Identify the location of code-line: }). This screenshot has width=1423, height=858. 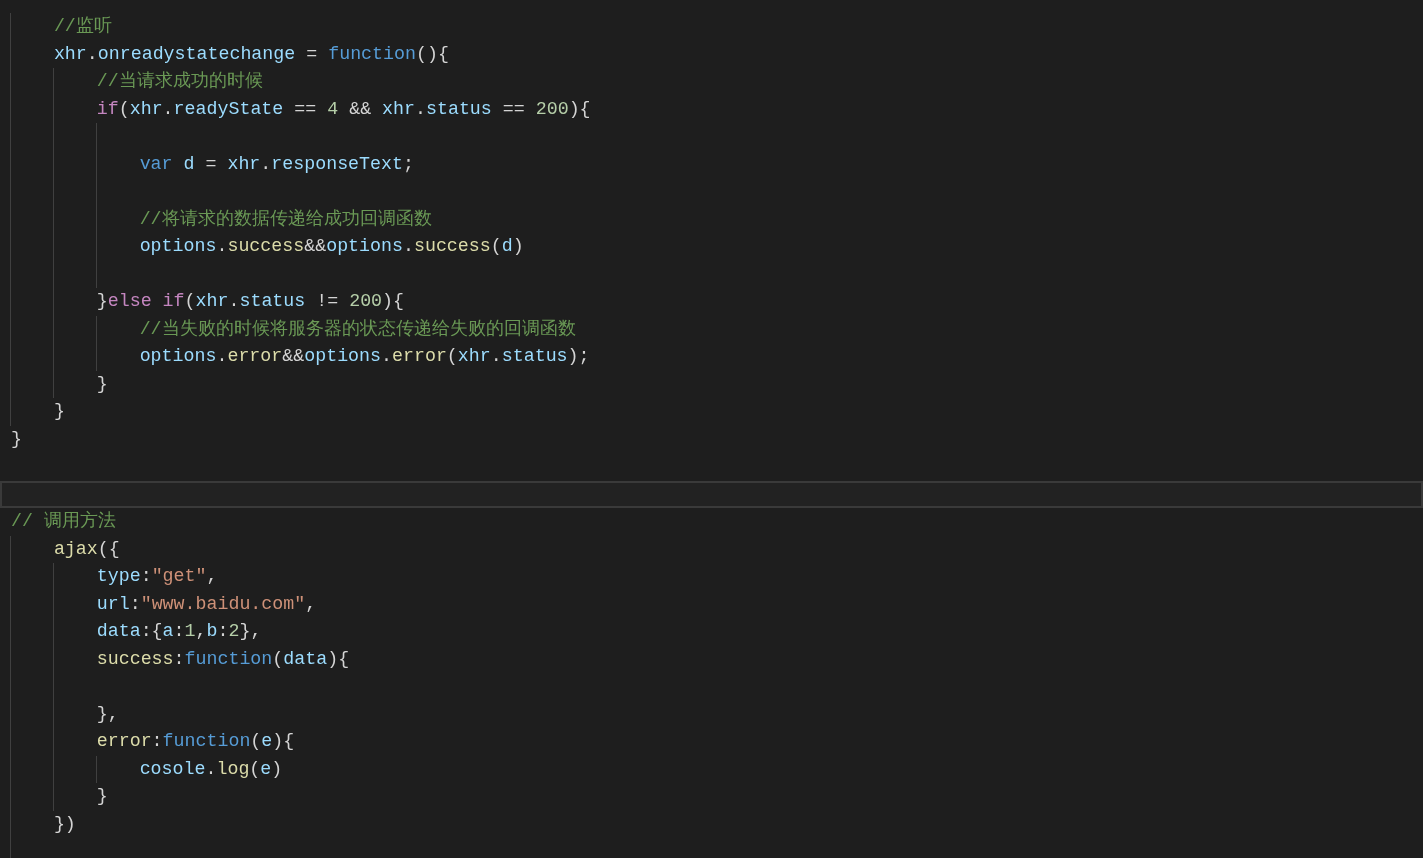
(64, 824).